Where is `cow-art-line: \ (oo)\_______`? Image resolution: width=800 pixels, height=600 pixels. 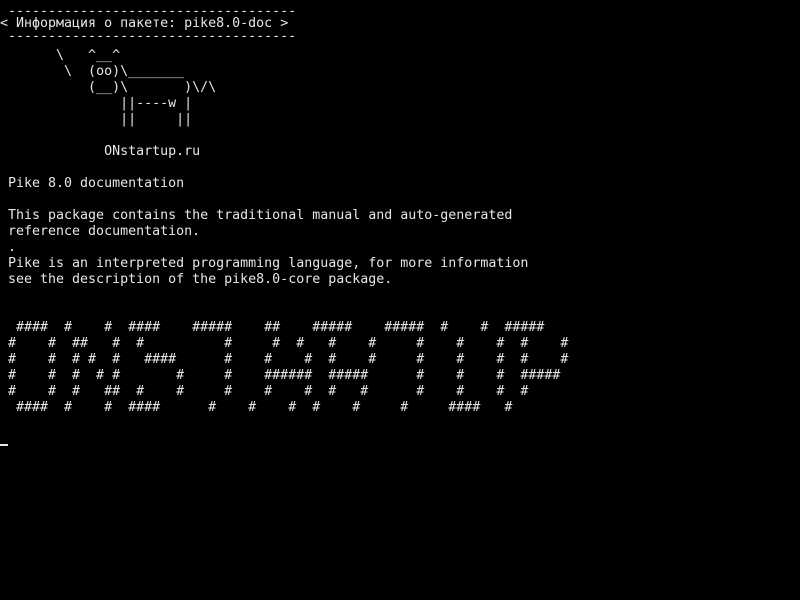 cow-art-line: \ (oo)\_______ is located at coordinates (92, 71).